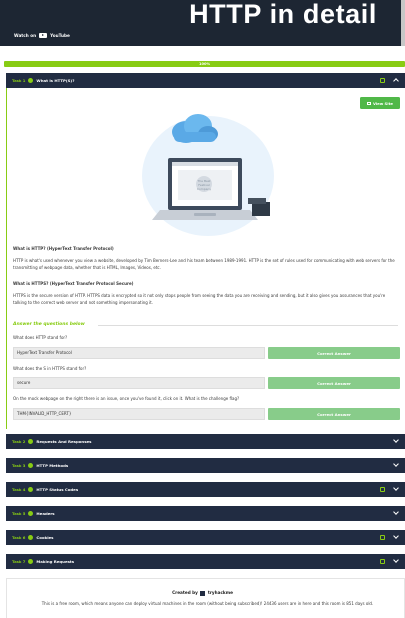 The height and width of the screenshot is (618, 405). Describe the element at coordinates (205, 441) in the screenshot. I see `task-header-2: Task 2 Requests And Responses` at that location.